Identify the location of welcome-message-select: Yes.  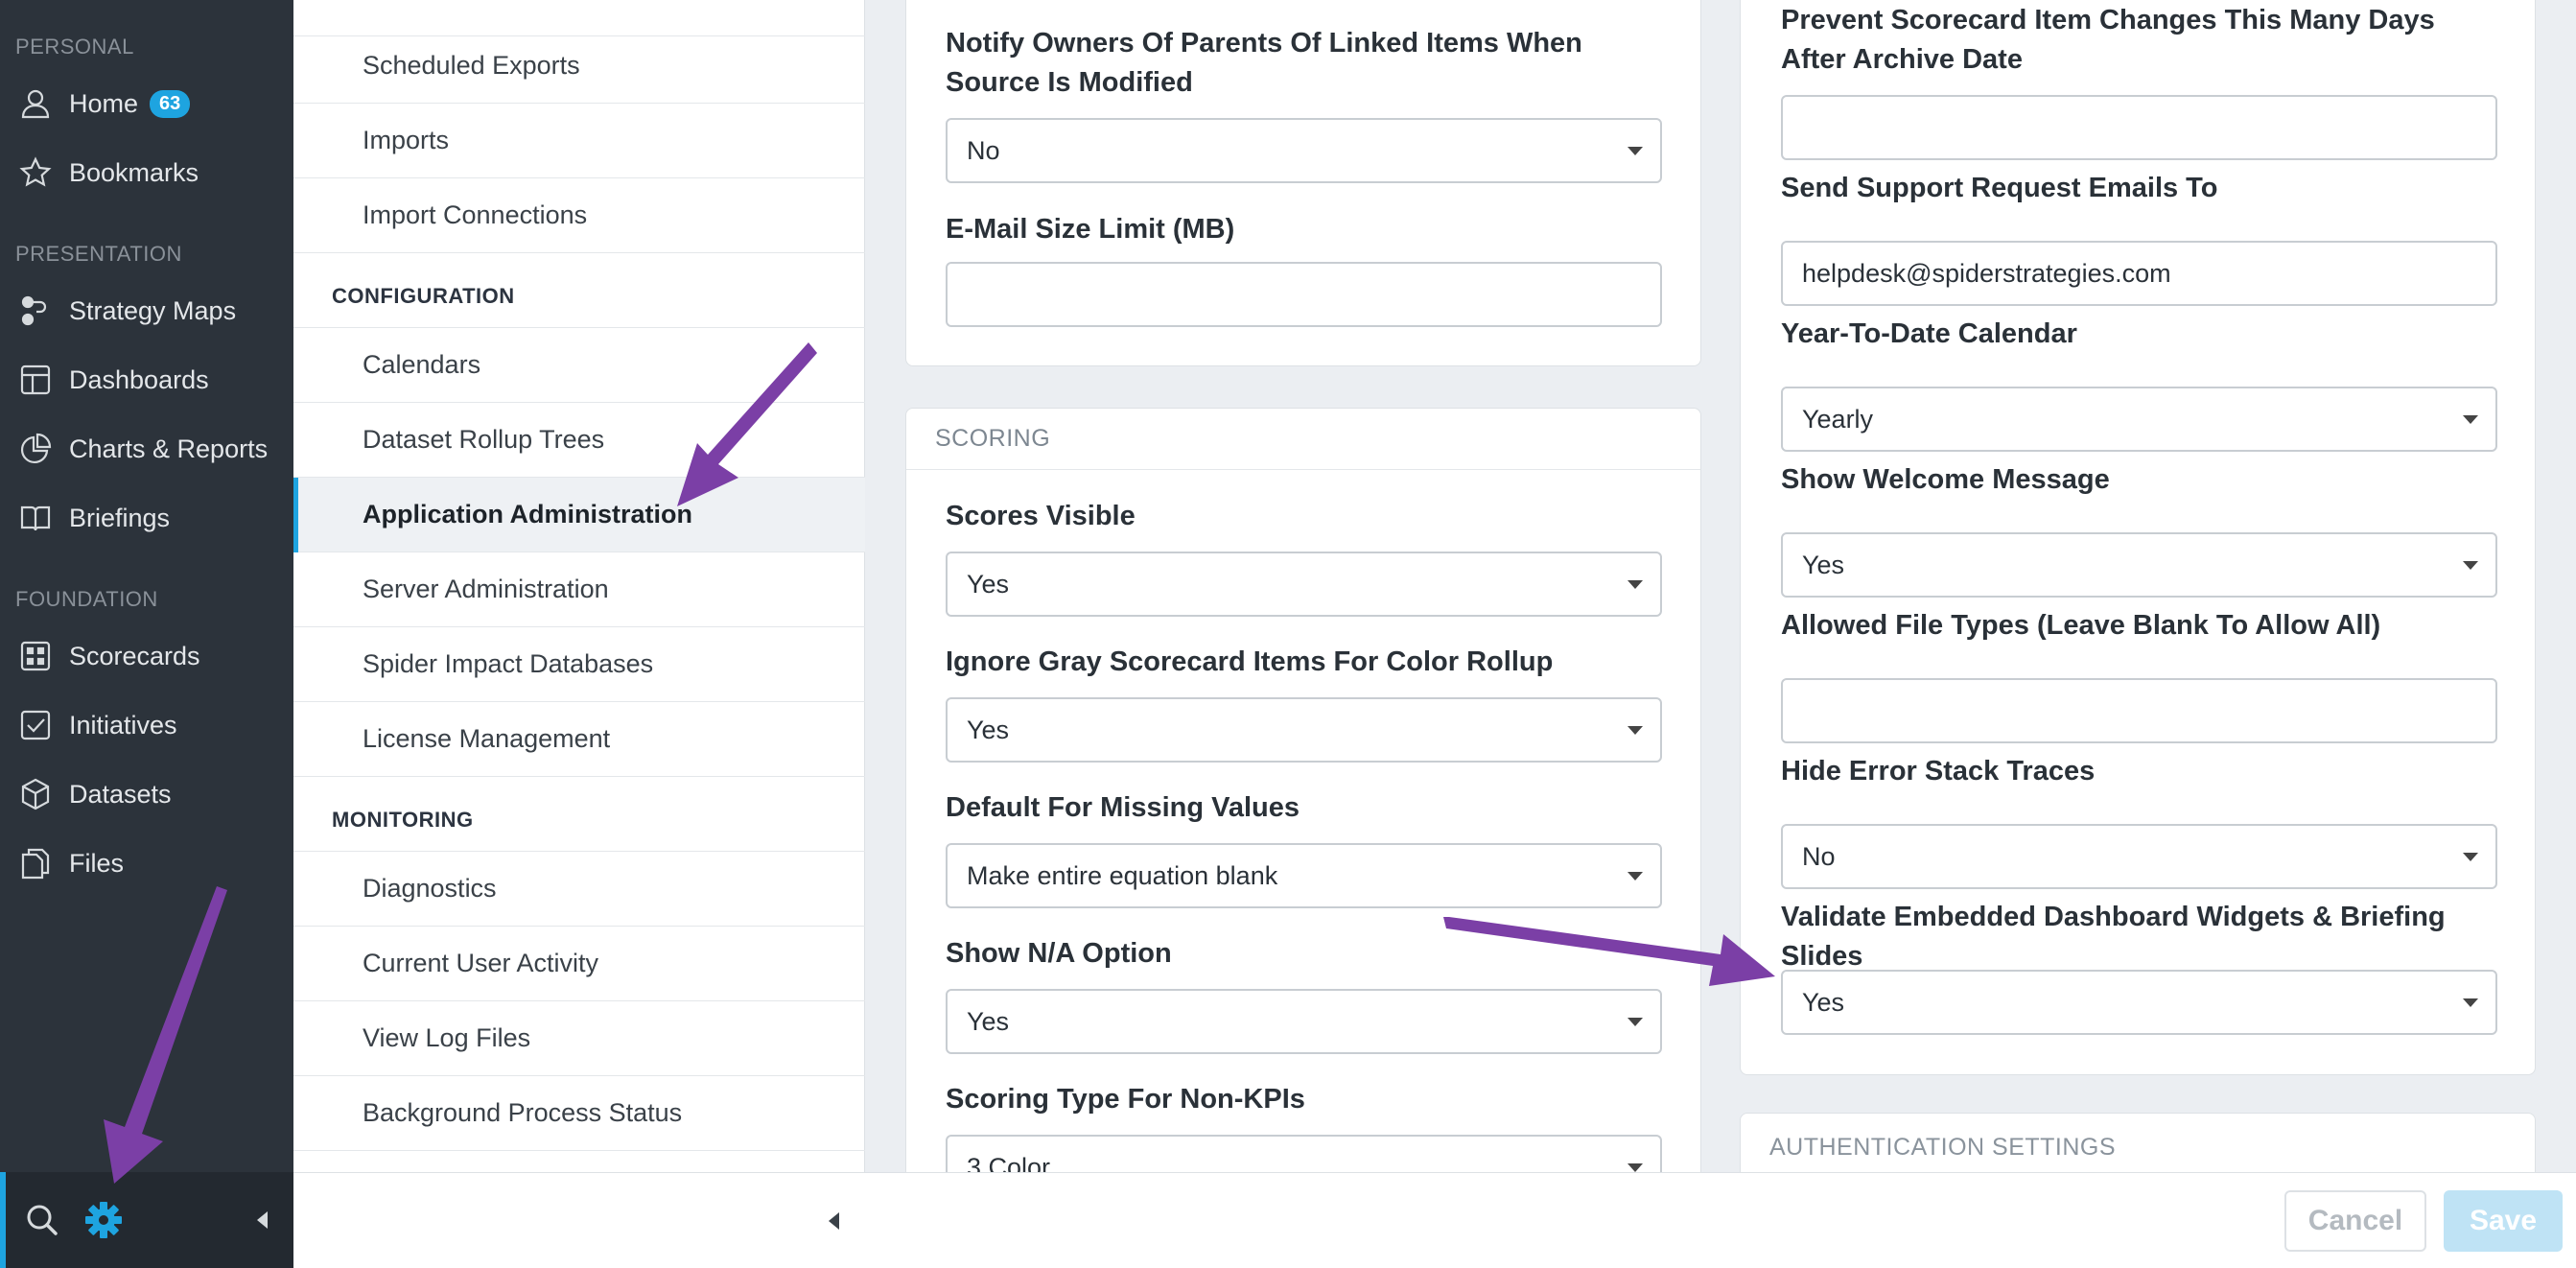
(2139, 565).